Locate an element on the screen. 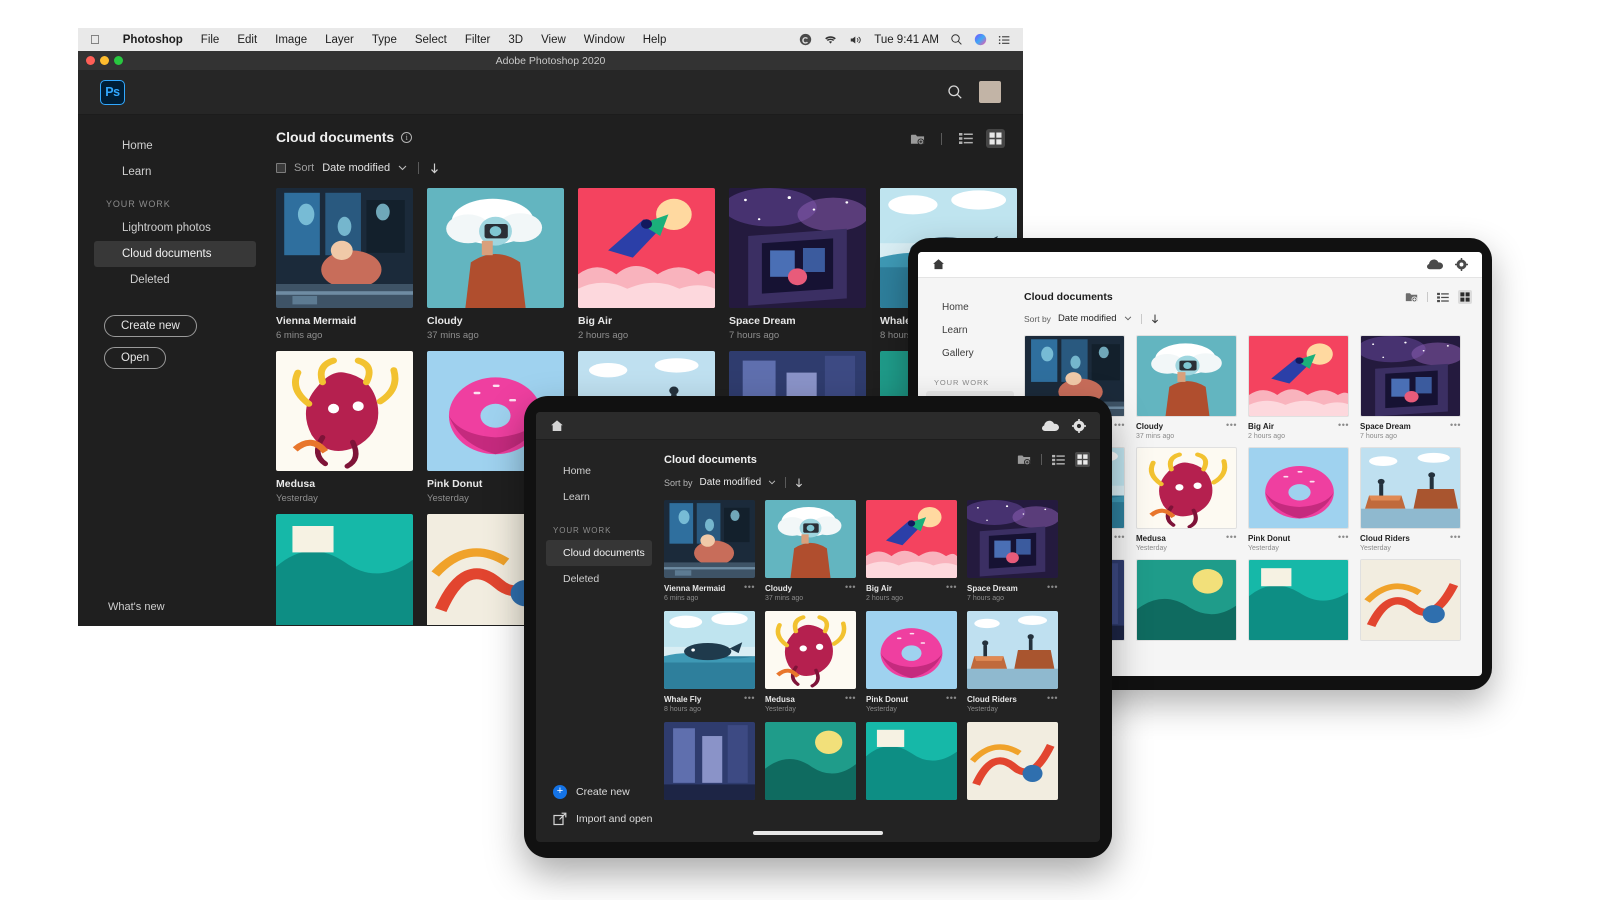 Image resolution: width=1600 pixels, height=900 pixels. menu-item-filter: Filter is located at coordinates (478, 40).